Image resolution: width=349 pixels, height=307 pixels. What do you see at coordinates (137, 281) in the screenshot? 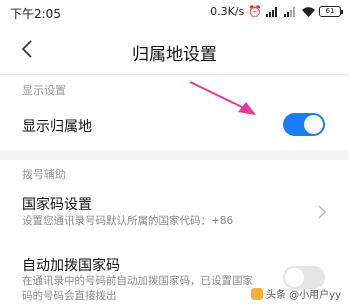
I see `auto-add-code-subtitle-line1: 在通讯录中的号码前自动加拨国家码，已设置国家` at bounding box center [137, 281].